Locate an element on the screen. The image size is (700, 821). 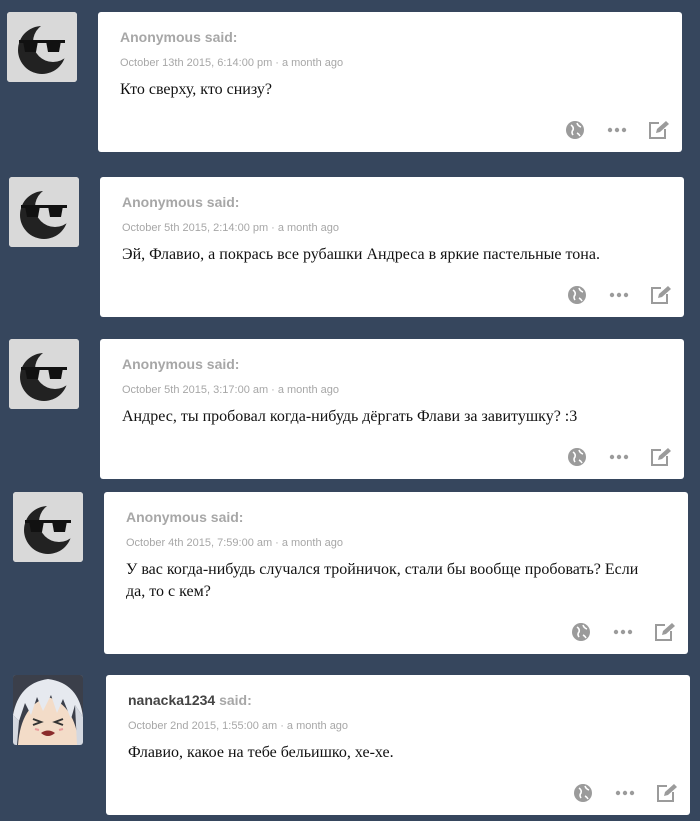
anime-character-avatar is located at coordinates (48, 710).